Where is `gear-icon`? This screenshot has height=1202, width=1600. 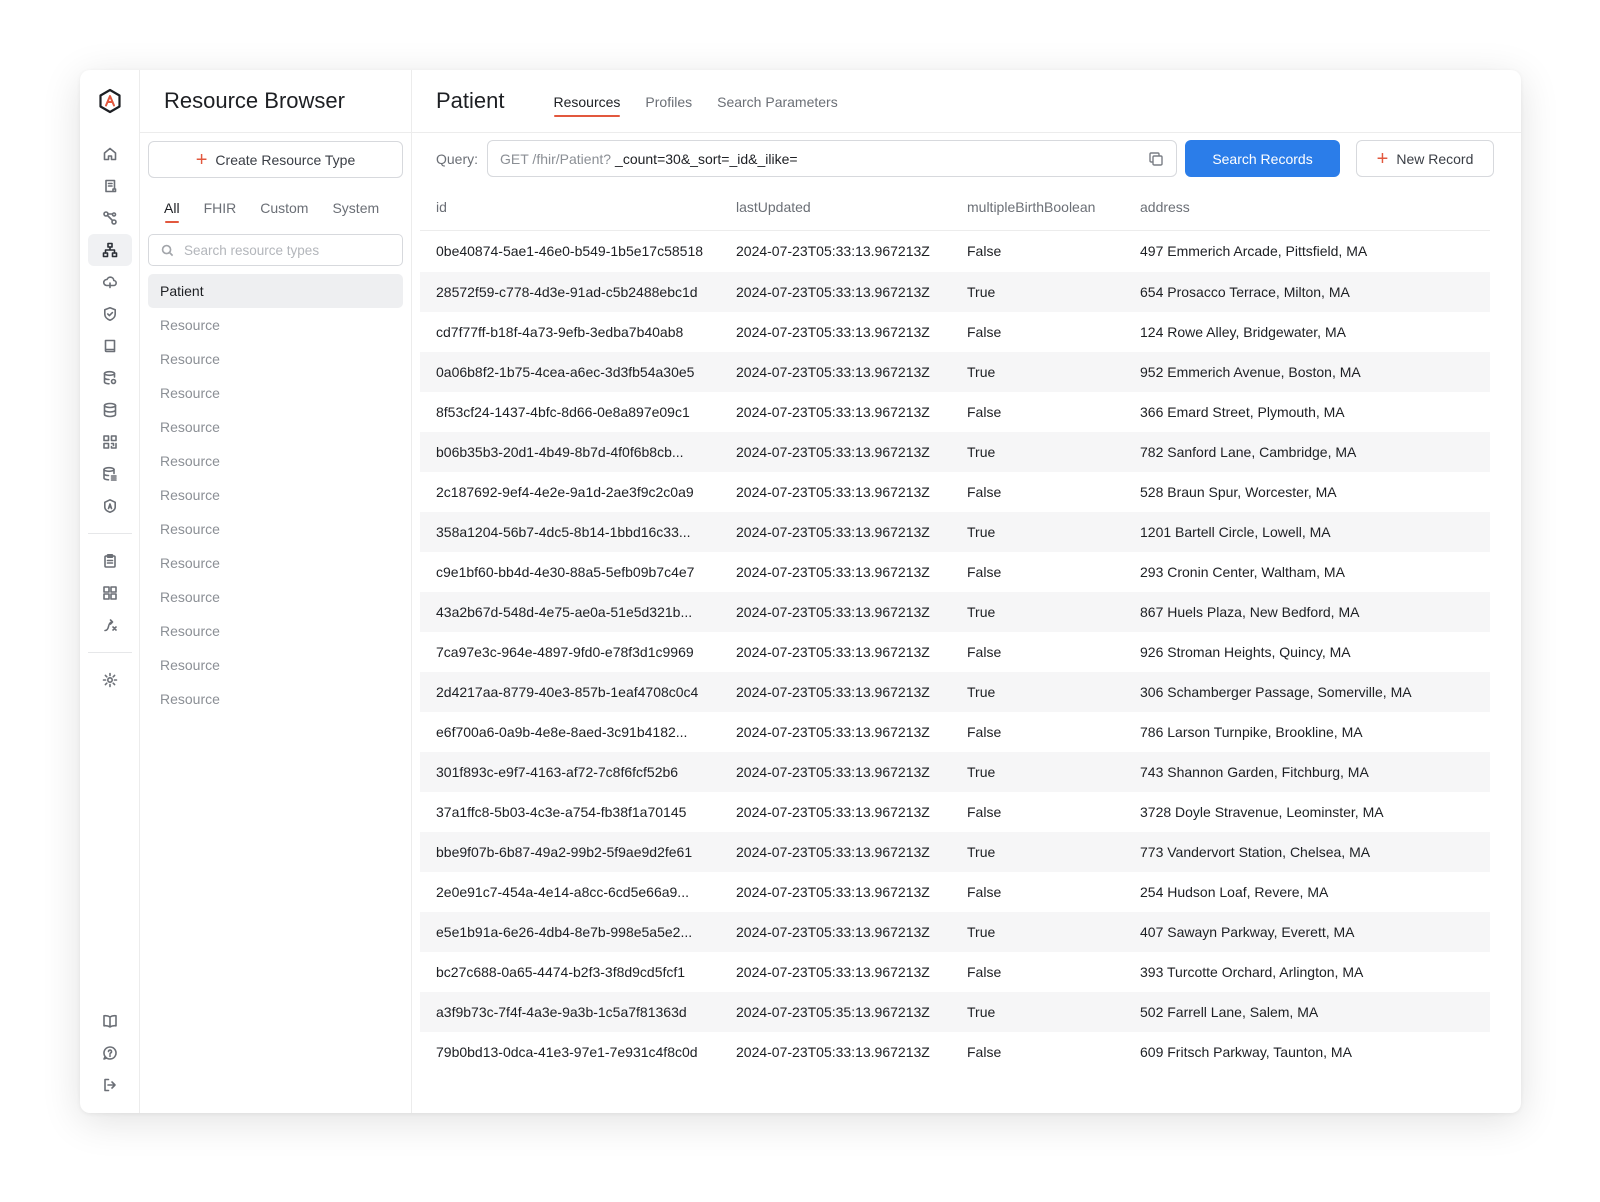
gear-icon is located at coordinates (110, 680).